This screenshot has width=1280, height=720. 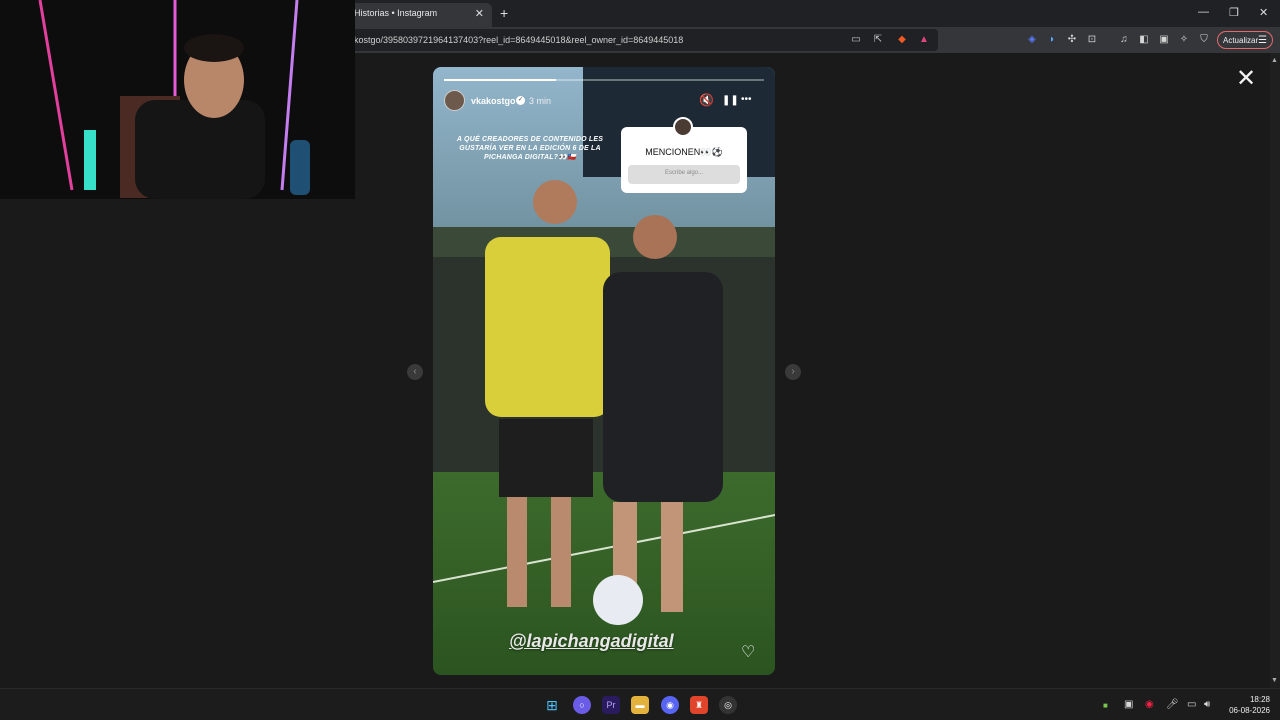 What do you see at coordinates (706, 100) in the screenshot?
I see `mute-icon: 🔇` at bounding box center [706, 100].